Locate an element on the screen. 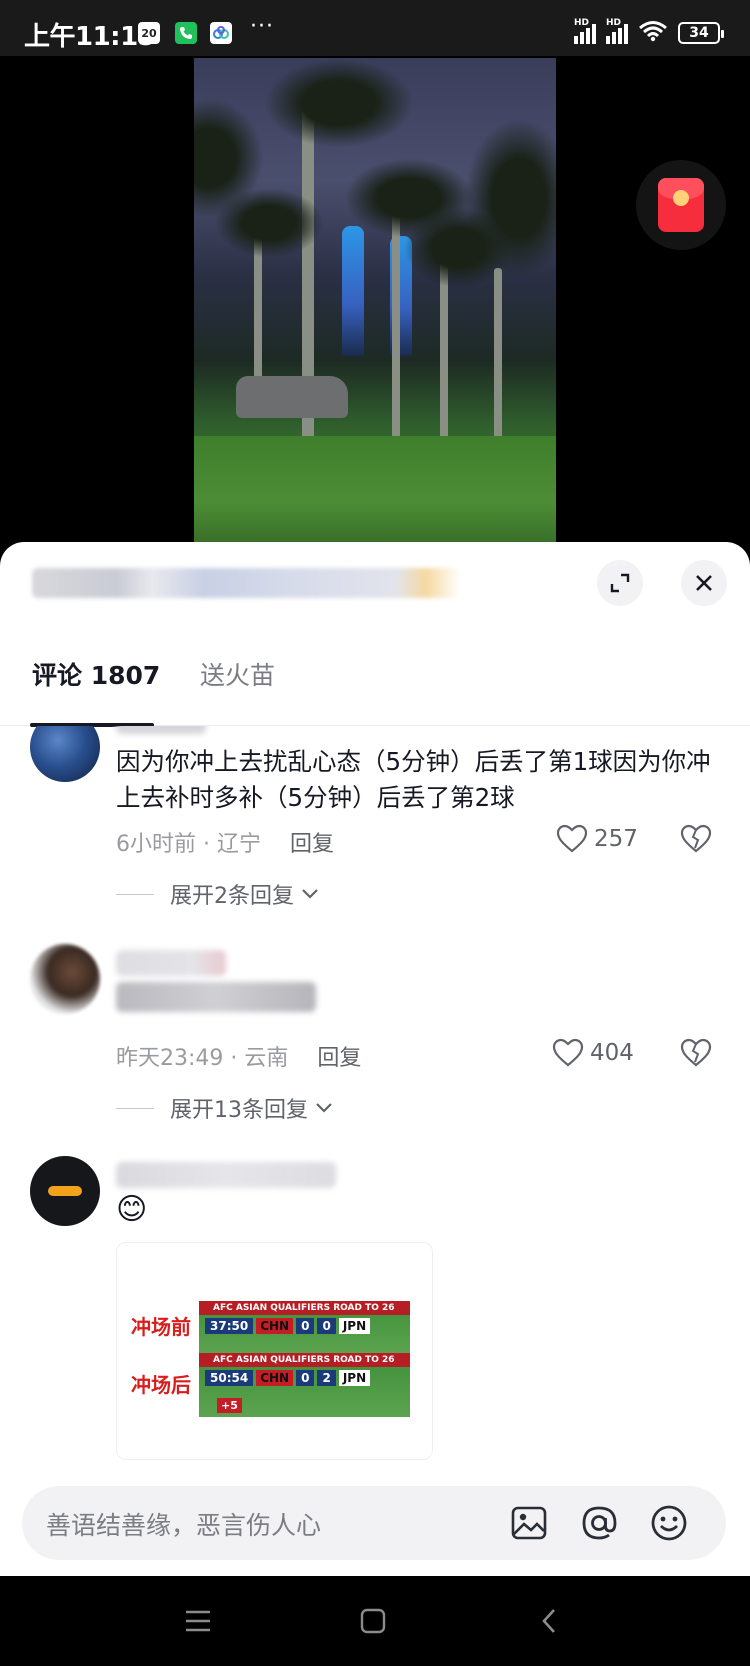 This screenshot has width=750, height=1666. status-right: HD HD 34 is located at coordinates (649, 31).